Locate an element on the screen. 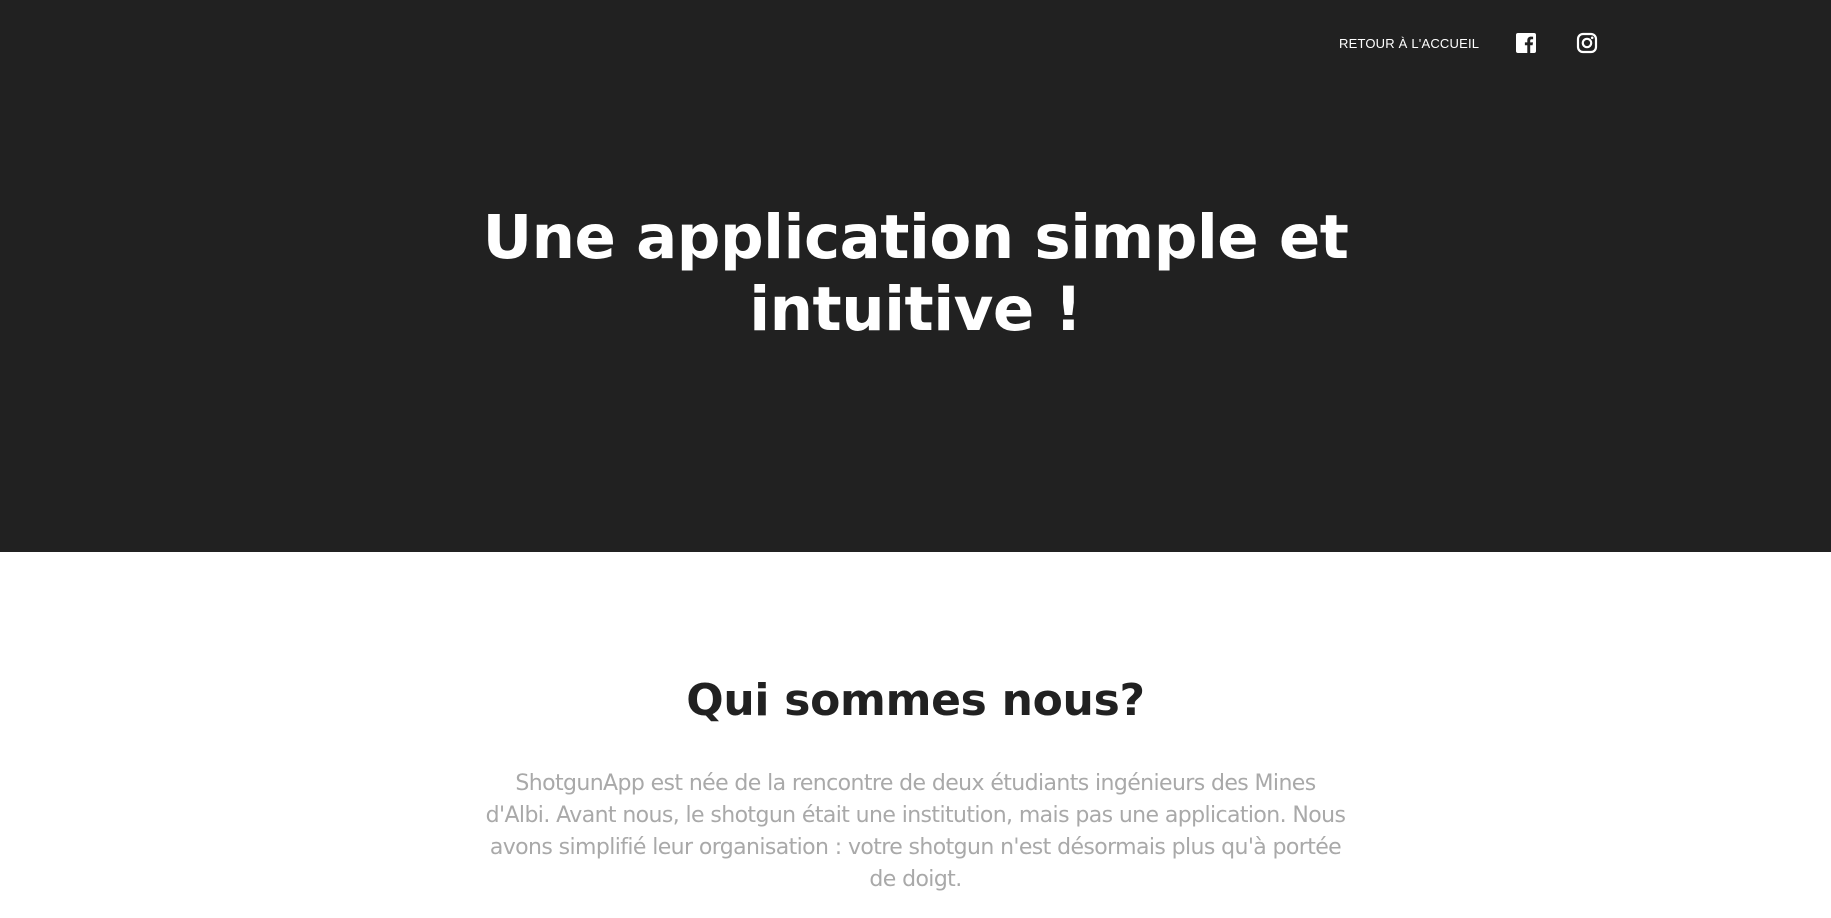  top-navigation: RETOUR À L'ACCUEIL is located at coordinates (1468, 43).